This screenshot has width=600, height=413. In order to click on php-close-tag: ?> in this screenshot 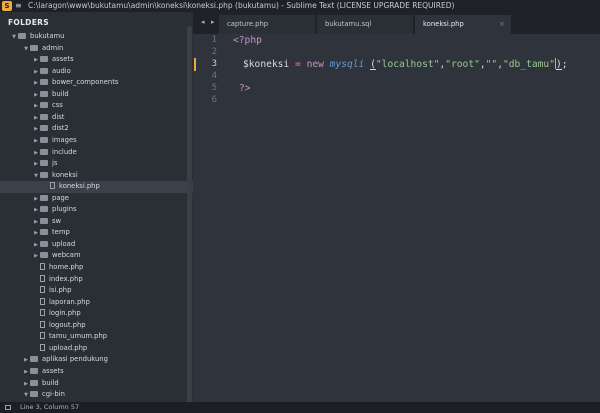, I will do `click(245, 88)`.